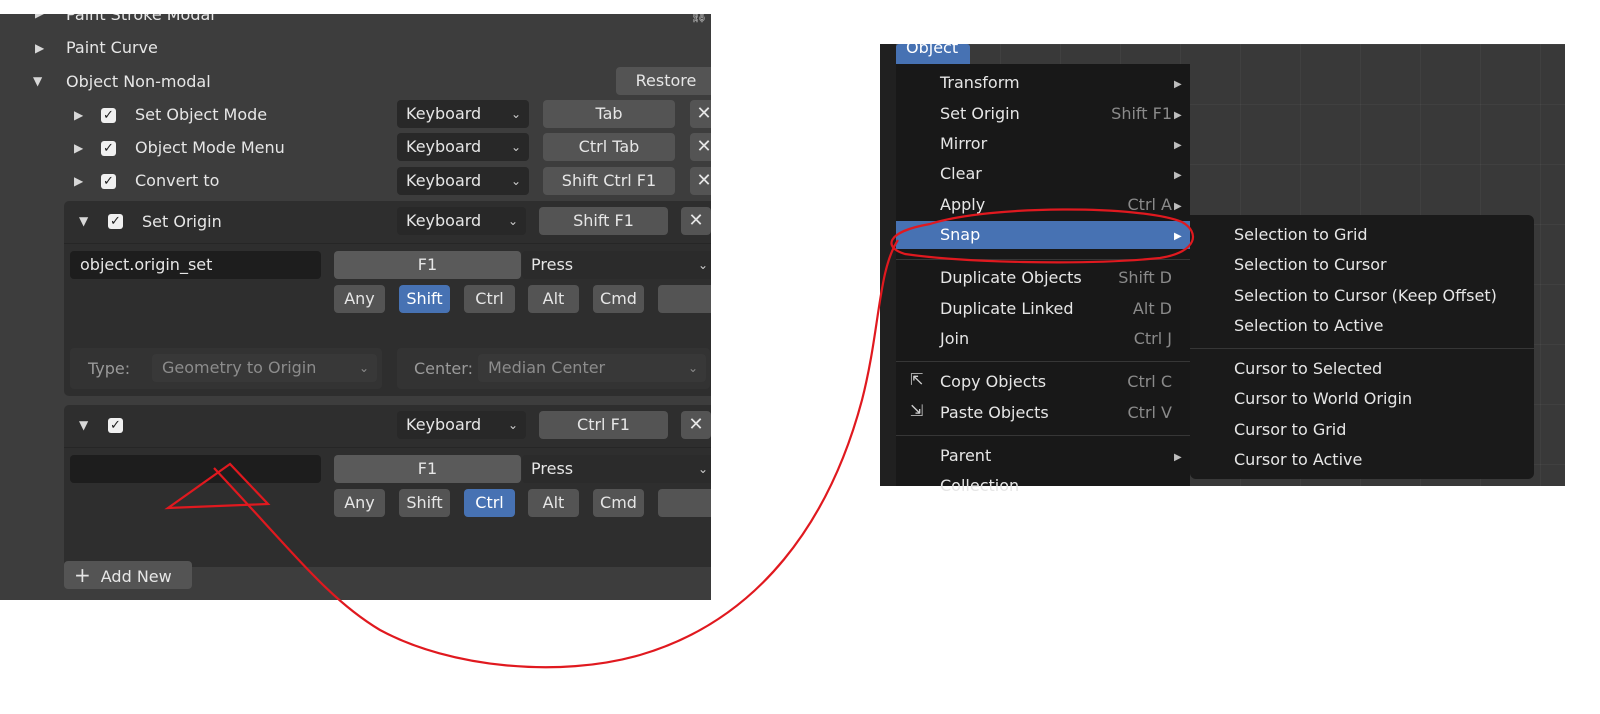 This screenshot has height=714, width=1600. What do you see at coordinates (217, 486) in the screenshot?
I see `annotation-arrow-triangle` at bounding box center [217, 486].